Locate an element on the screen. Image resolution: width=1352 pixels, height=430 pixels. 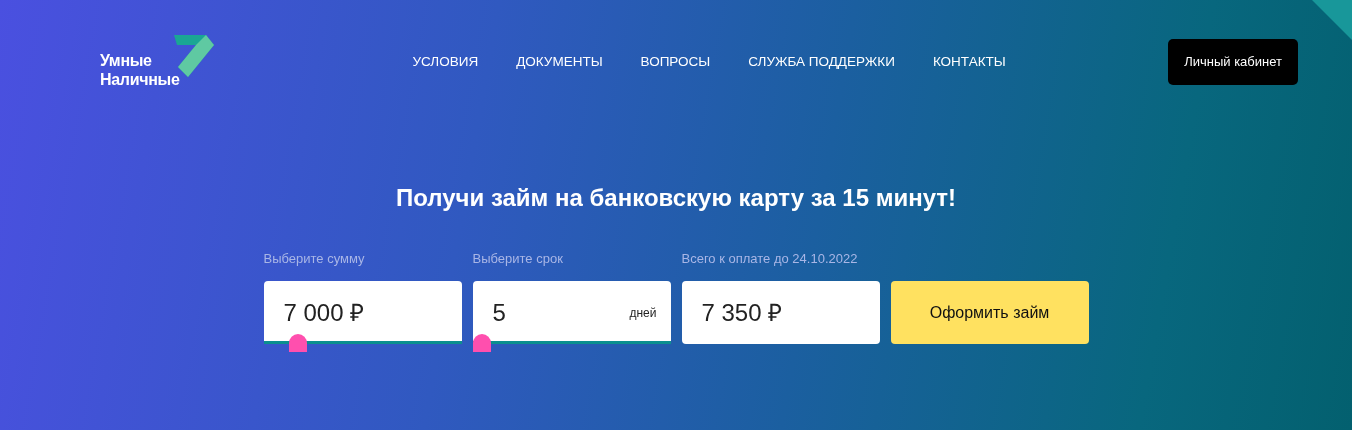
submit-button: Оформить займ is located at coordinates (989, 313).